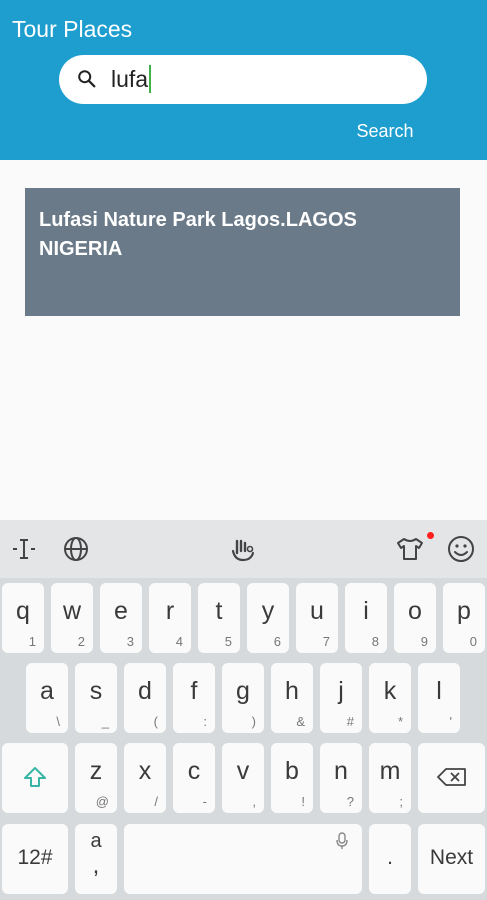 The width and height of the screenshot is (487, 900). Describe the element at coordinates (198, 234) in the screenshot. I see `result-title: Lufasi Nature Park Lagos.LAGOS NIGERIA` at that location.